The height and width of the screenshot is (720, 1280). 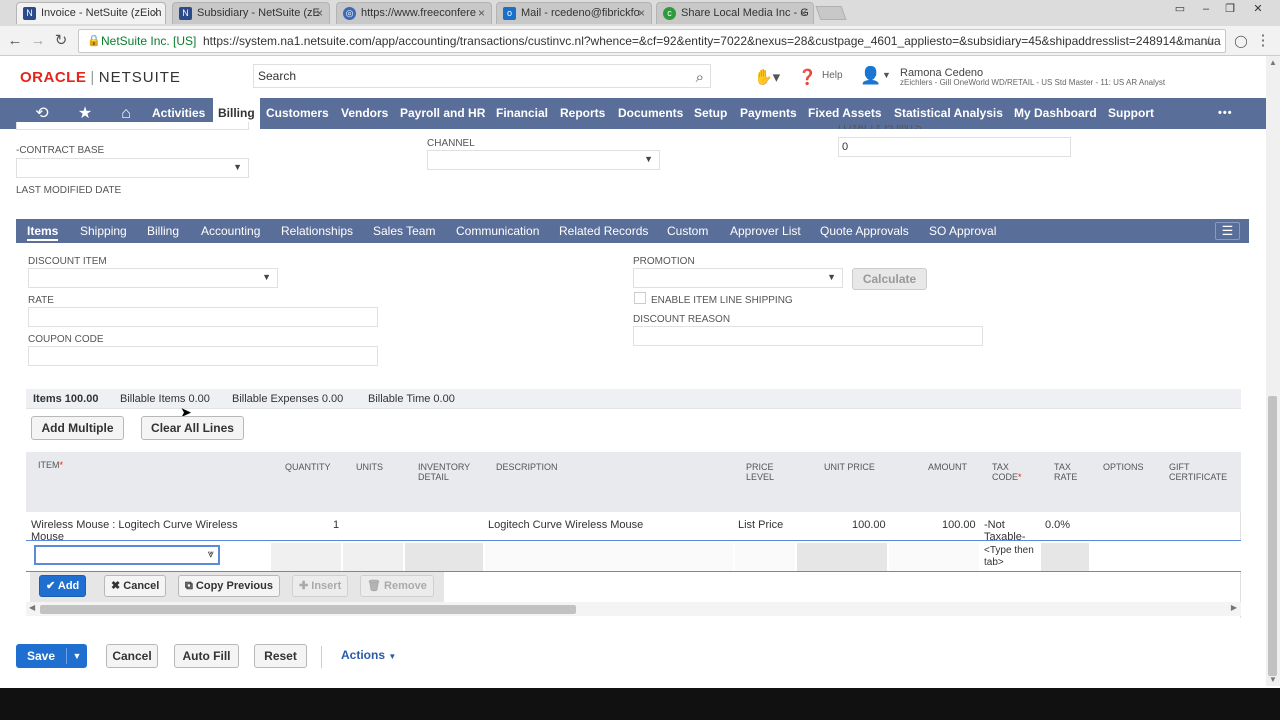 I want to click on col-options: OPTIONS, so click(x=1123, y=467).